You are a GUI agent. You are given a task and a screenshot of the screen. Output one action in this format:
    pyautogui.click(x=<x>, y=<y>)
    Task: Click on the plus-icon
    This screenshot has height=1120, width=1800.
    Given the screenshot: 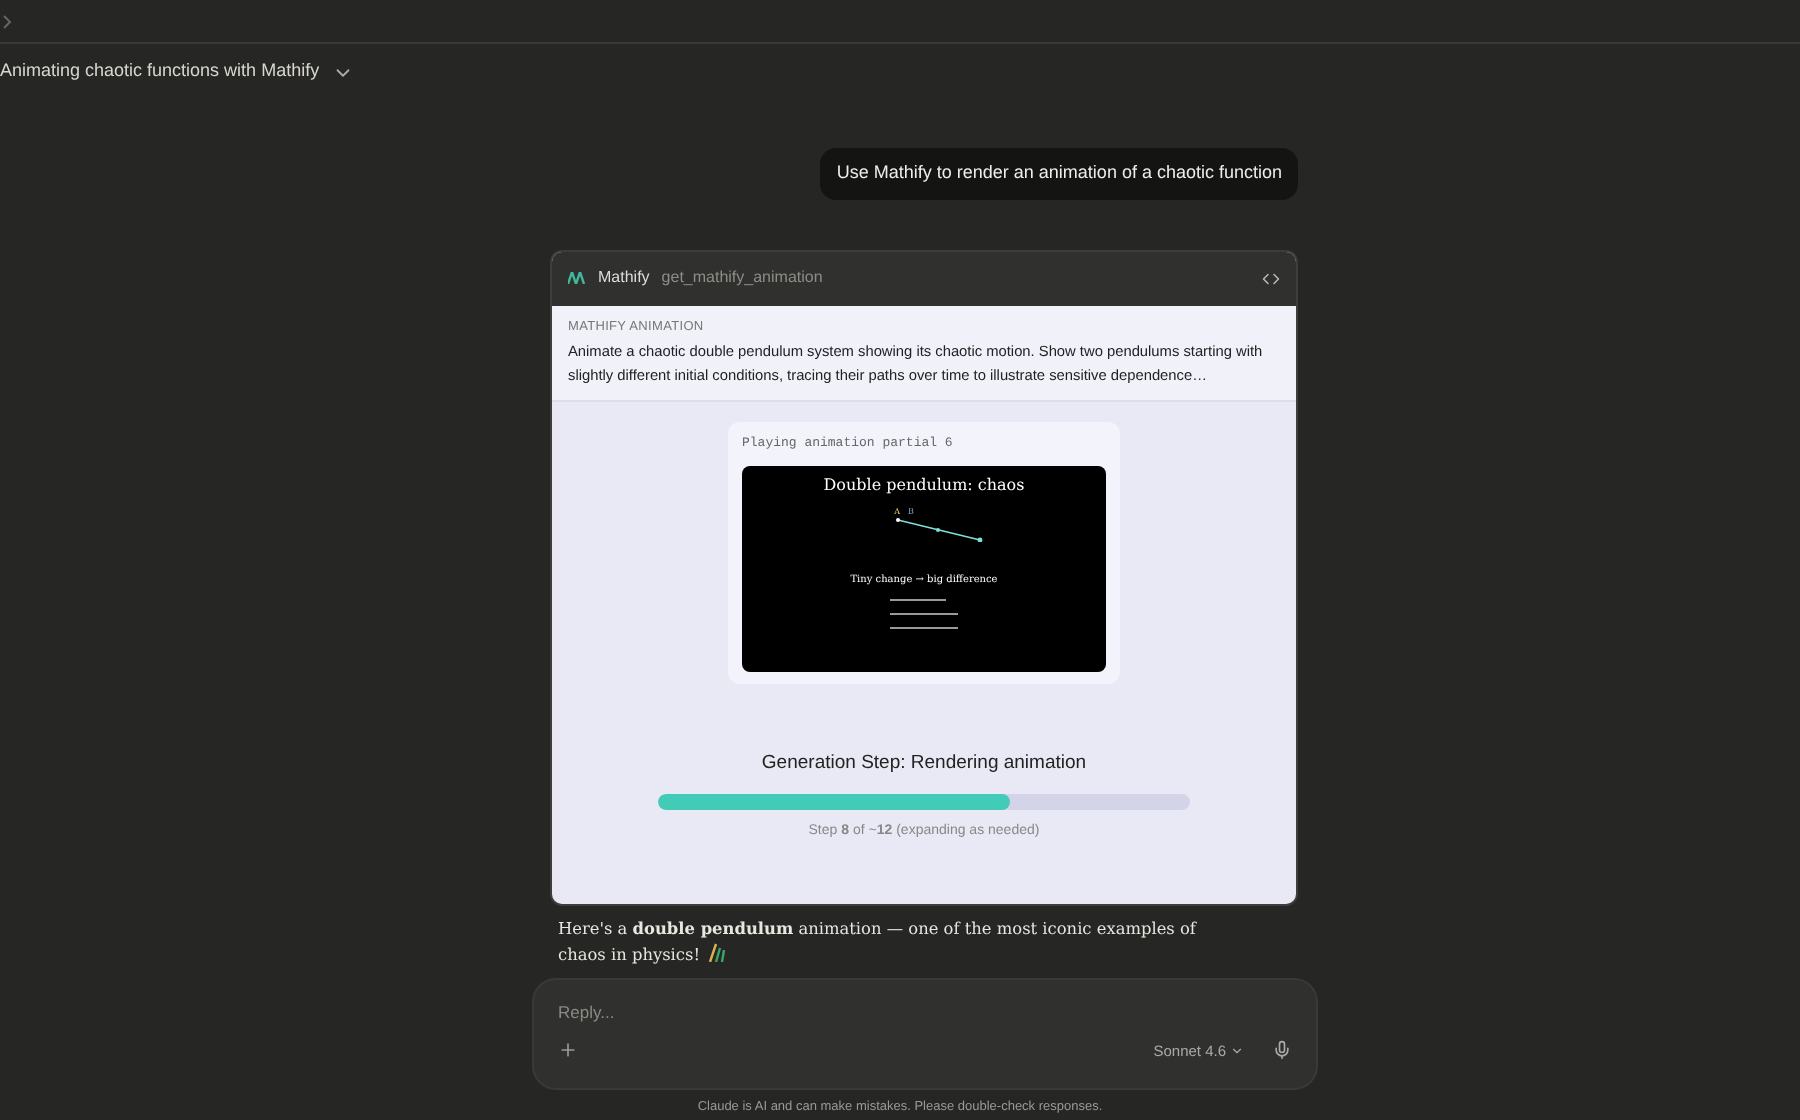 What is the action you would take?
    pyautogui.click(x=568, y=1050)
    